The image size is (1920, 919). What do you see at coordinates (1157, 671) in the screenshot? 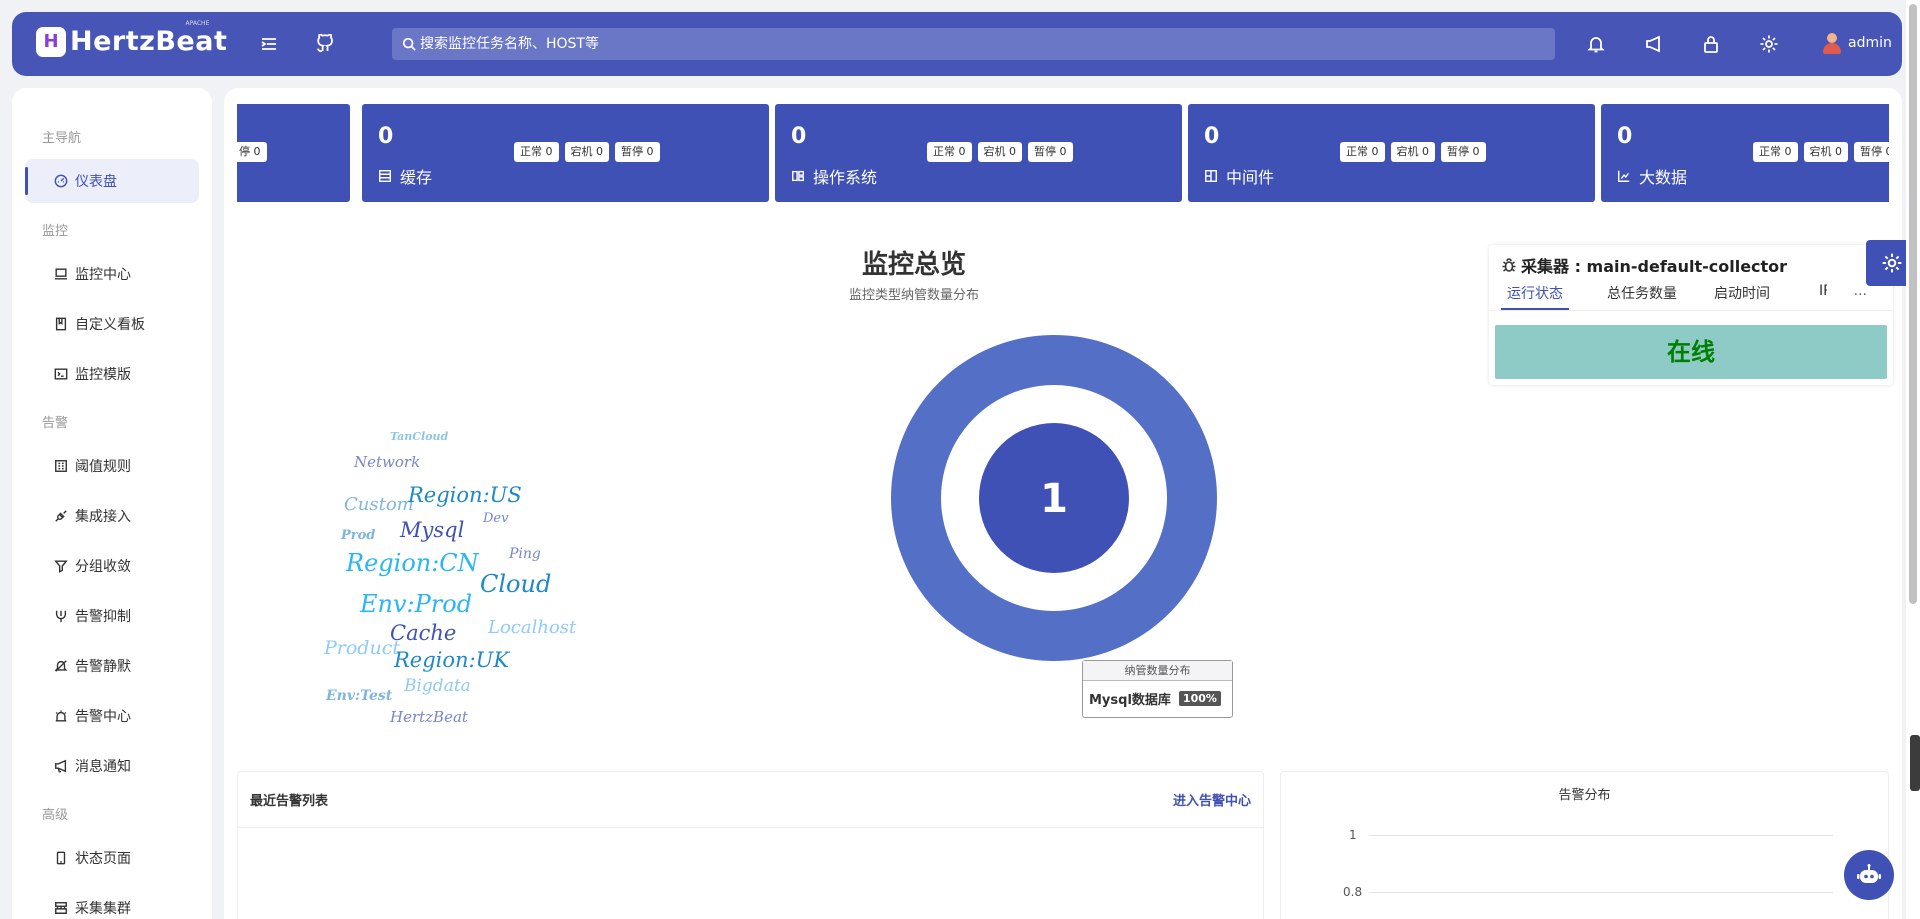
I see `tooltip-title: 纳管数量分布` at bounding box center [1157, 671].